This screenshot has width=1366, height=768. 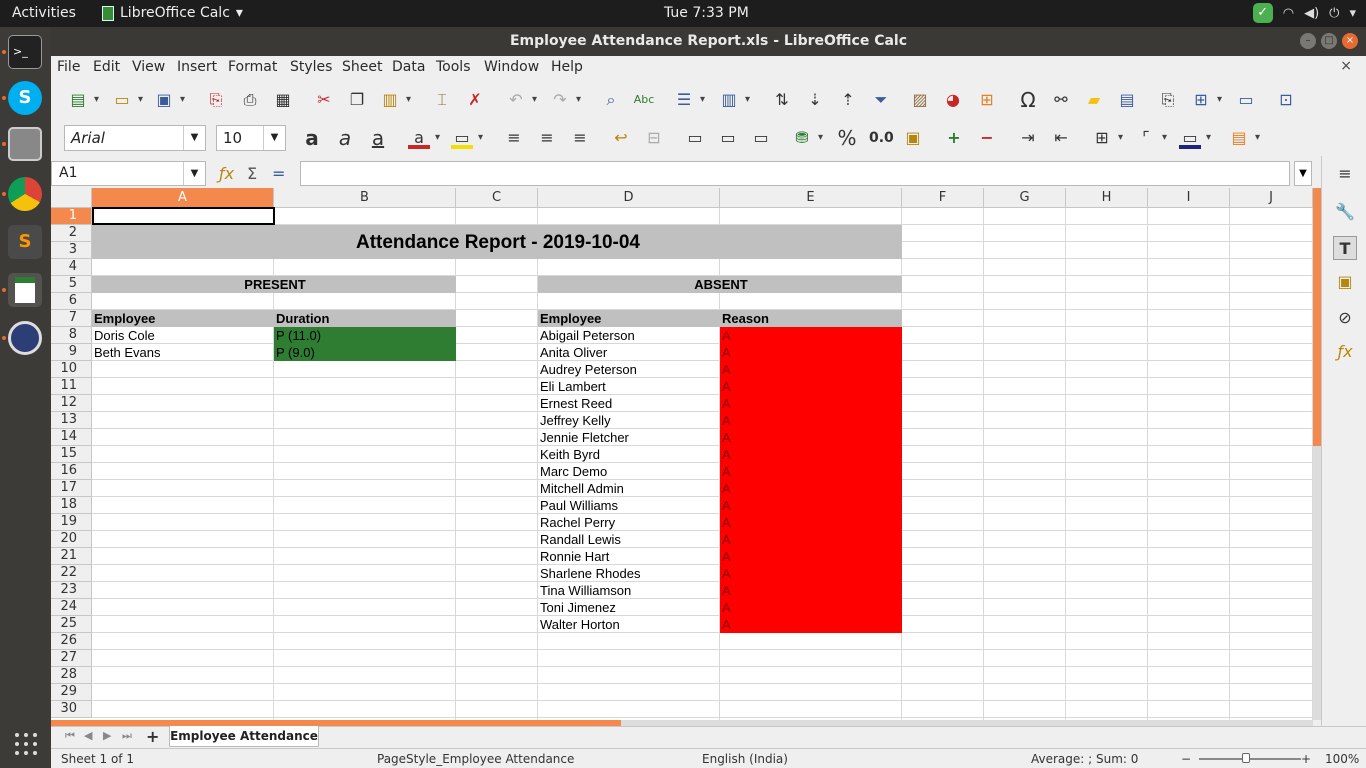 I want to click on vertical-scrollbar, so click(x=1317, y=454).